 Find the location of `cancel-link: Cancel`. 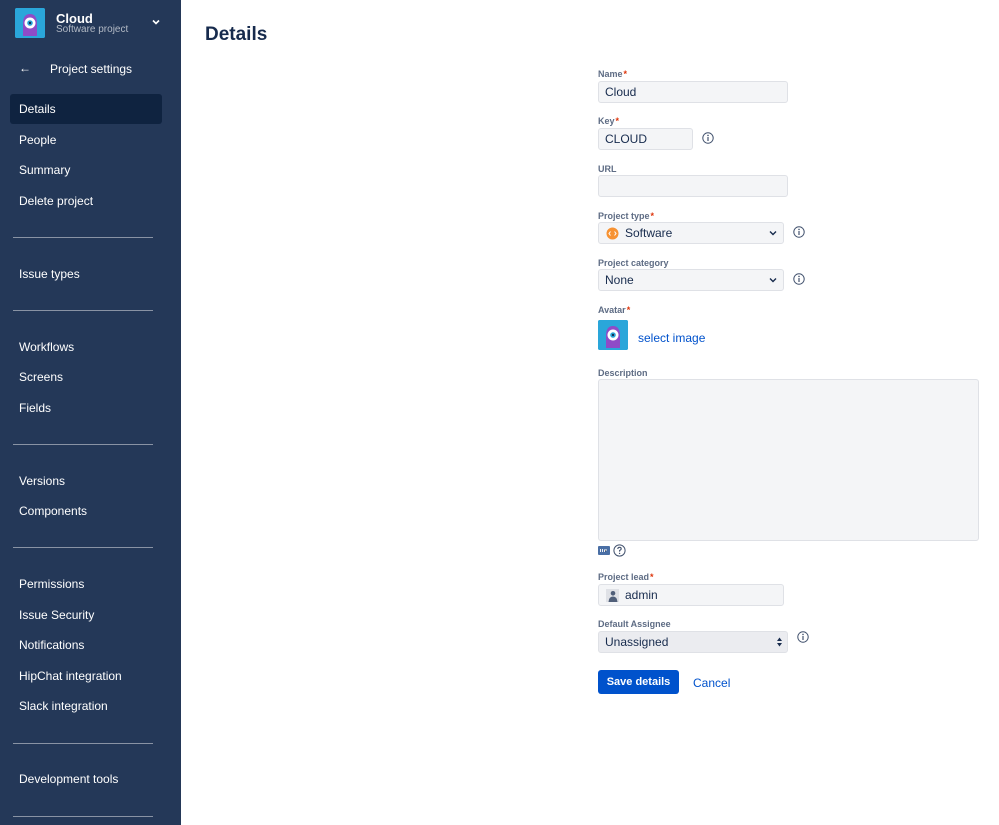

cancel-link: Cancel is located at coordinates (711, 683).